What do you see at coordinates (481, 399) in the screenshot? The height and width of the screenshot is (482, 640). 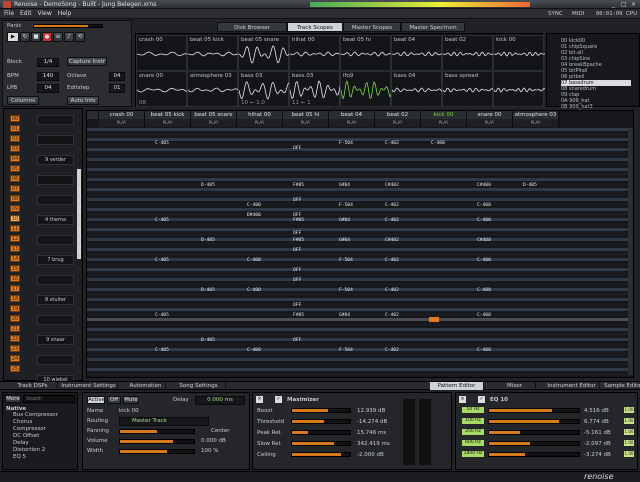 I see `eq-enable-checkbox: ✓` at bounding box center [481, 399].